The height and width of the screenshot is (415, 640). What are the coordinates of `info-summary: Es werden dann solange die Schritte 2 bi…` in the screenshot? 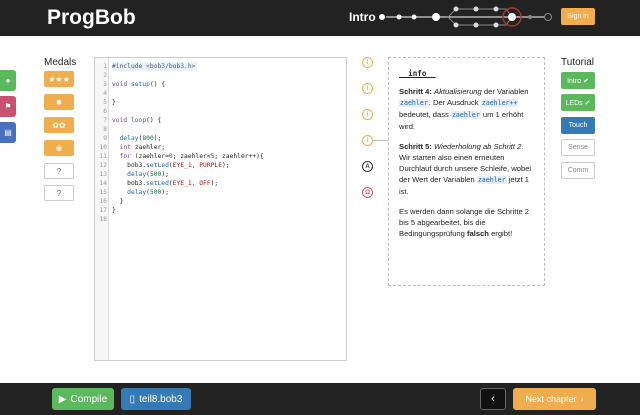 It's located at (464, 222).